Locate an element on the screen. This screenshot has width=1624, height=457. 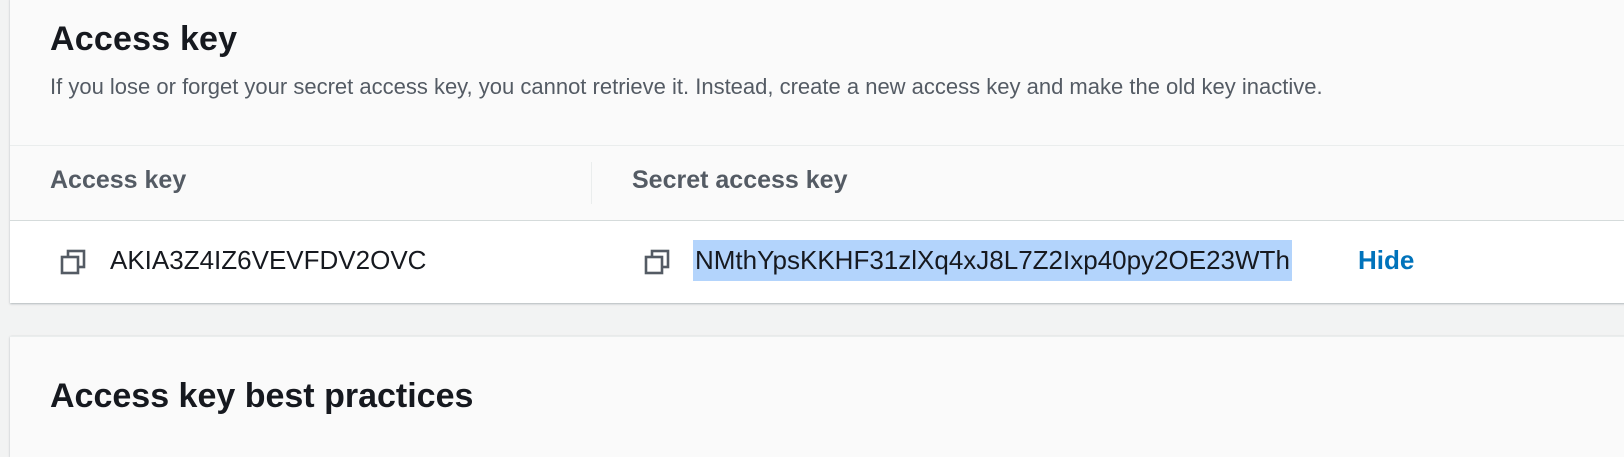
column-divider is located at coordinates (591, 183).